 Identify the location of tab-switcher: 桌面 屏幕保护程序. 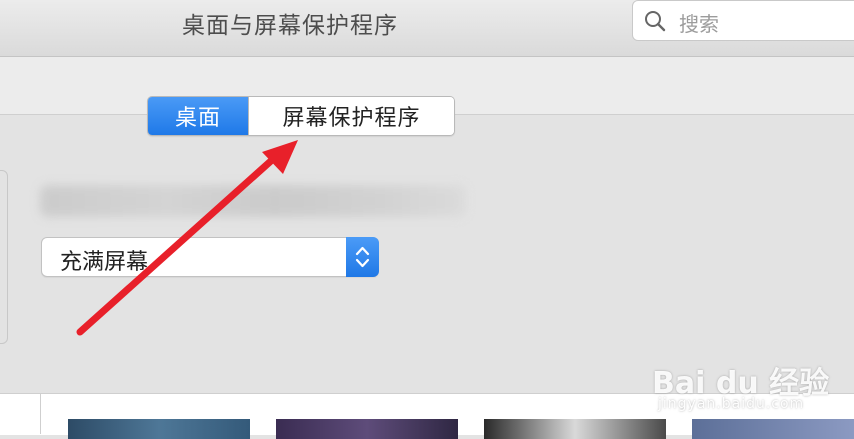
(301, 116).